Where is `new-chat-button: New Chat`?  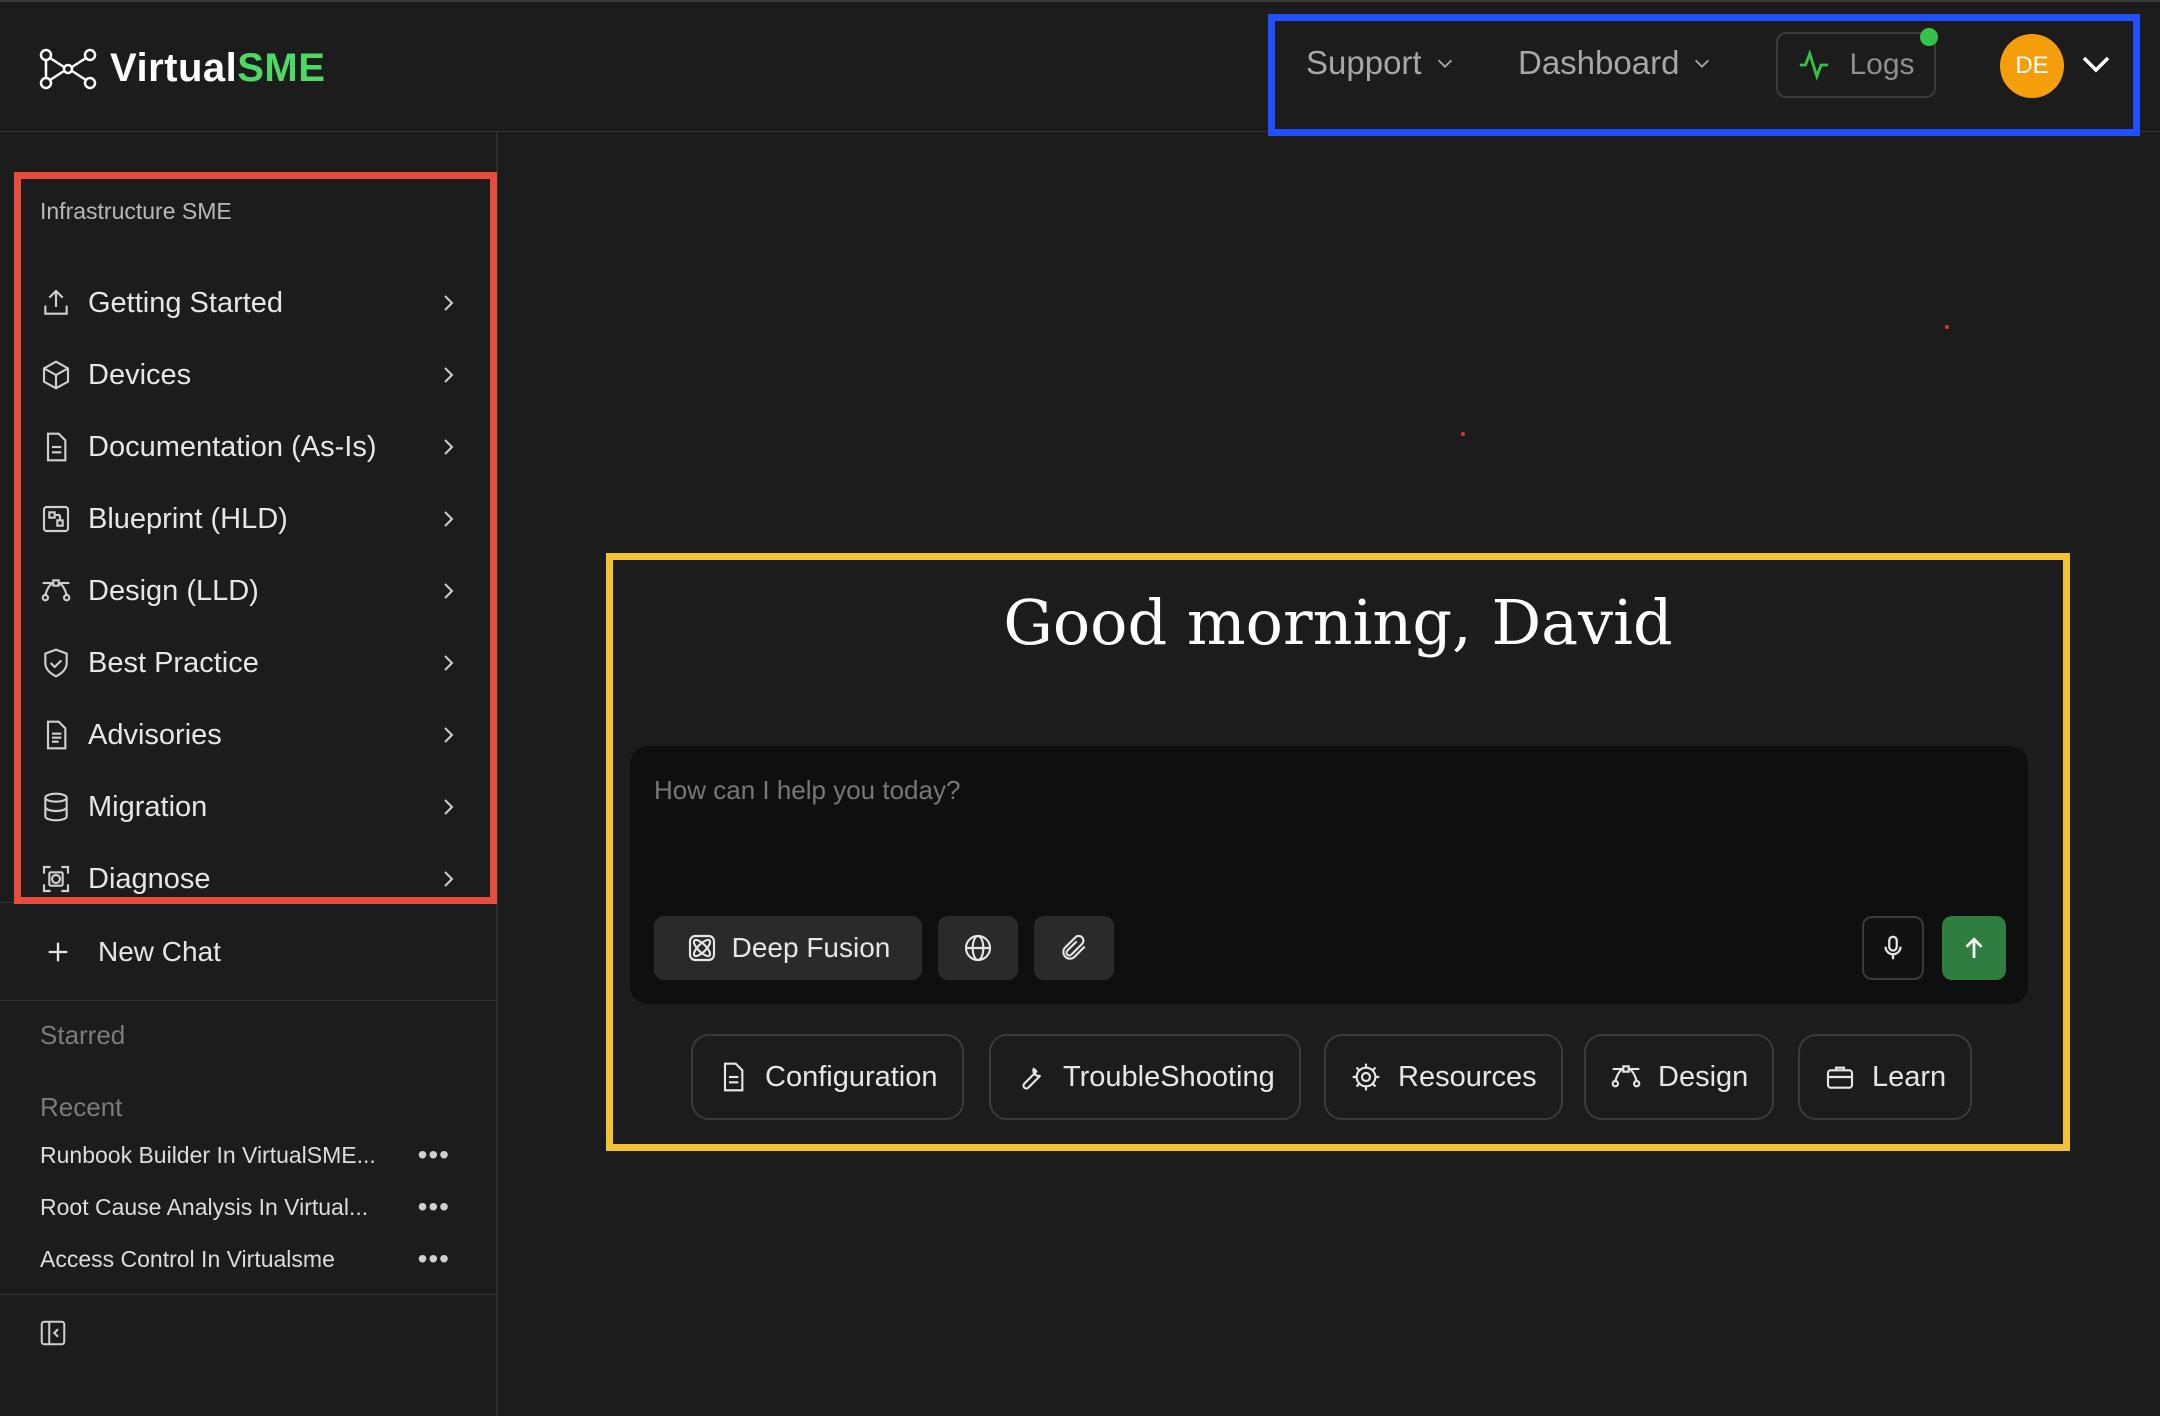
new-chat-button: New Chat is located at coordinates (132, 952).